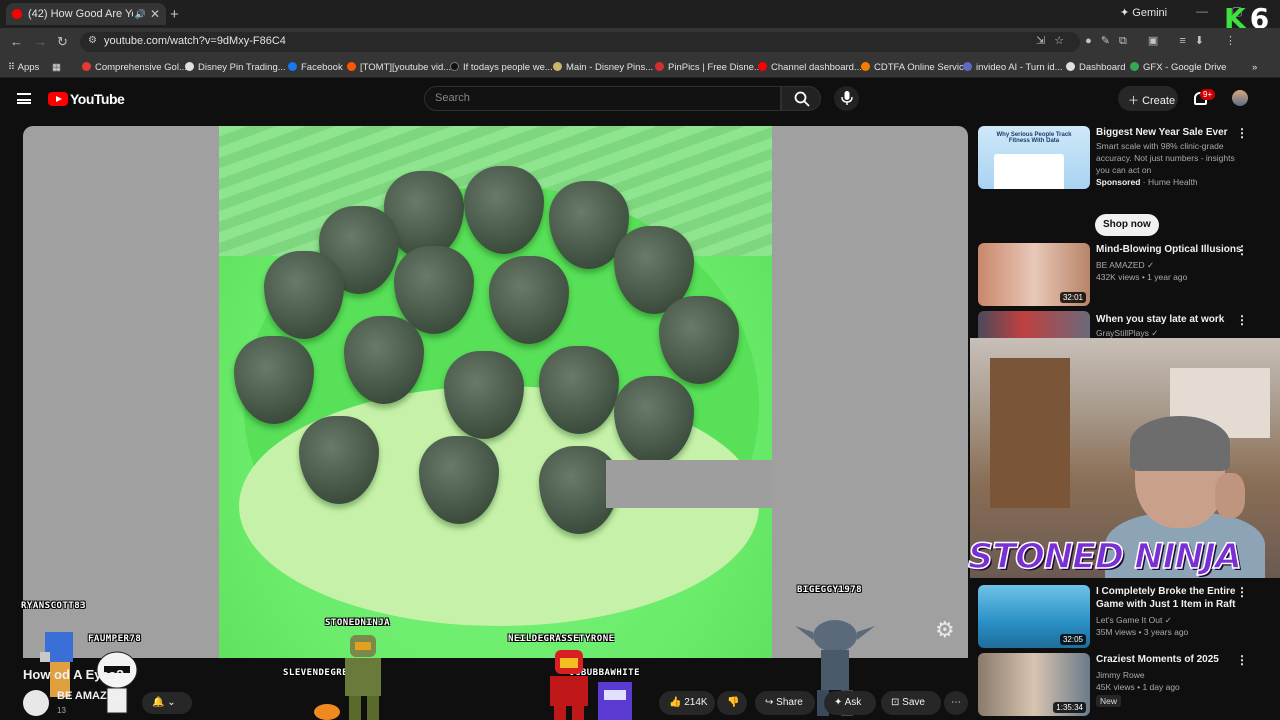 The width and height of the screenshot is (1280, 720). I want to click on autoplay-settings-icon: ⚙, so click(945, 630).